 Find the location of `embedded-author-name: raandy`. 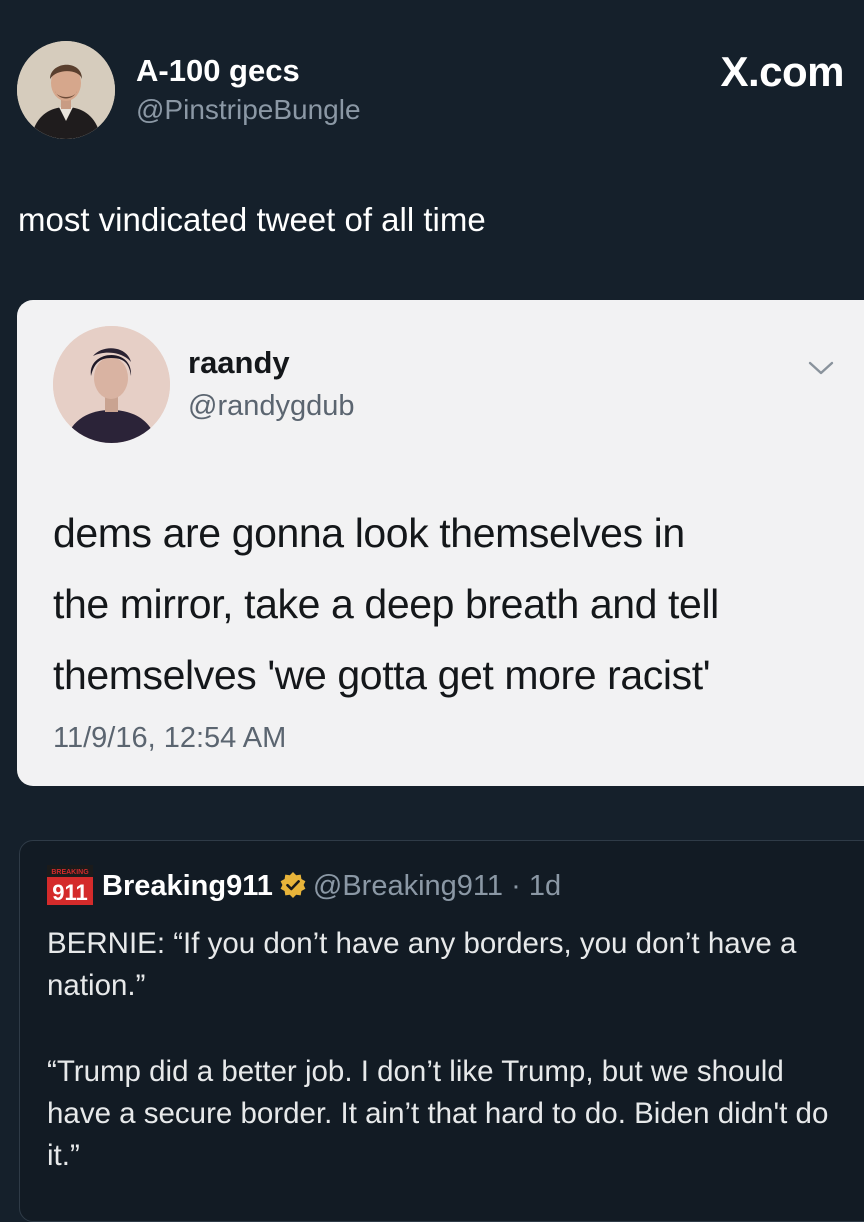

embedded-author-name: raandy is located at coordinates (239, 363).